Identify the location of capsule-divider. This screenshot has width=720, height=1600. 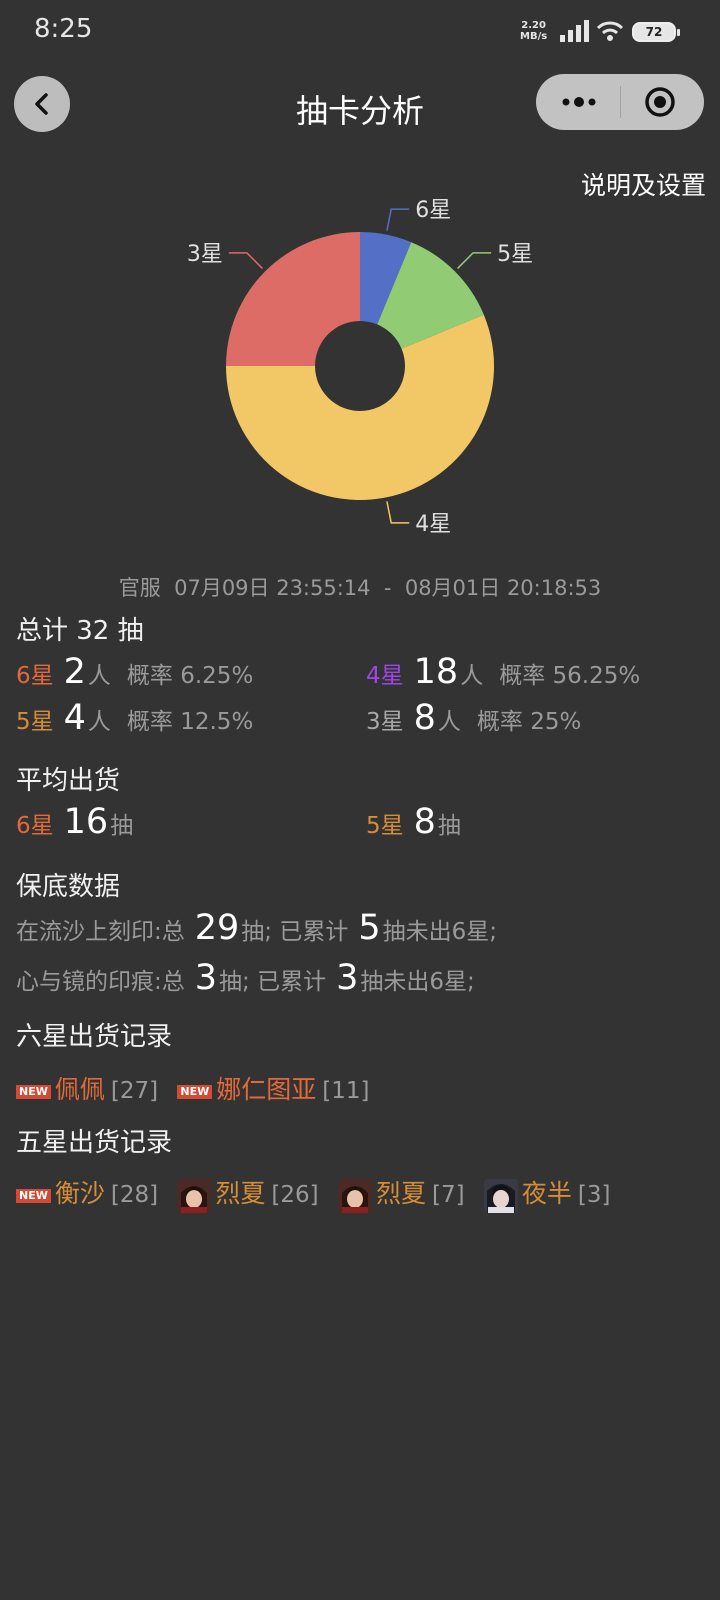
(620, 102).